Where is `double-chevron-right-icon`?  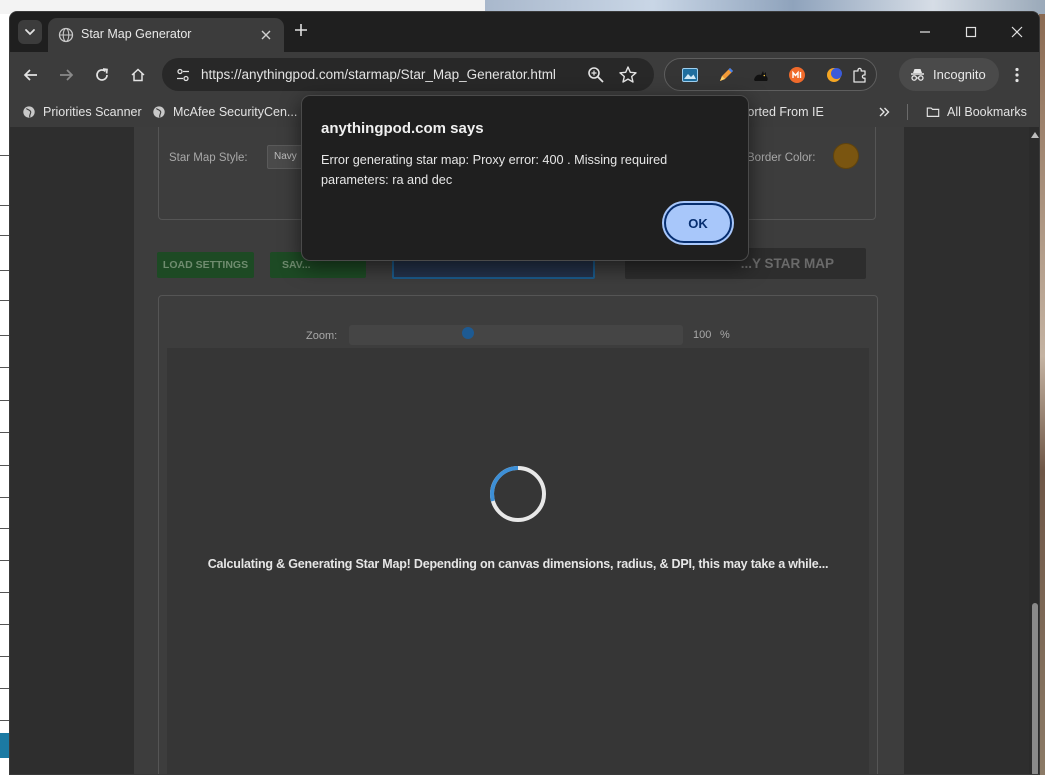 double-chevron-right-icon is located at coordinates (884, 112).